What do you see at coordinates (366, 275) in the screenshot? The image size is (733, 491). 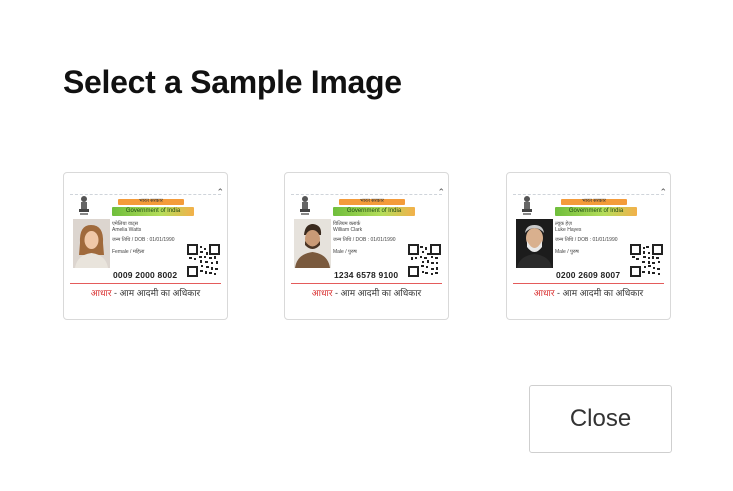 I see `aadhaar-number: 1234 6578 9100` at bounding box center [366, 275].